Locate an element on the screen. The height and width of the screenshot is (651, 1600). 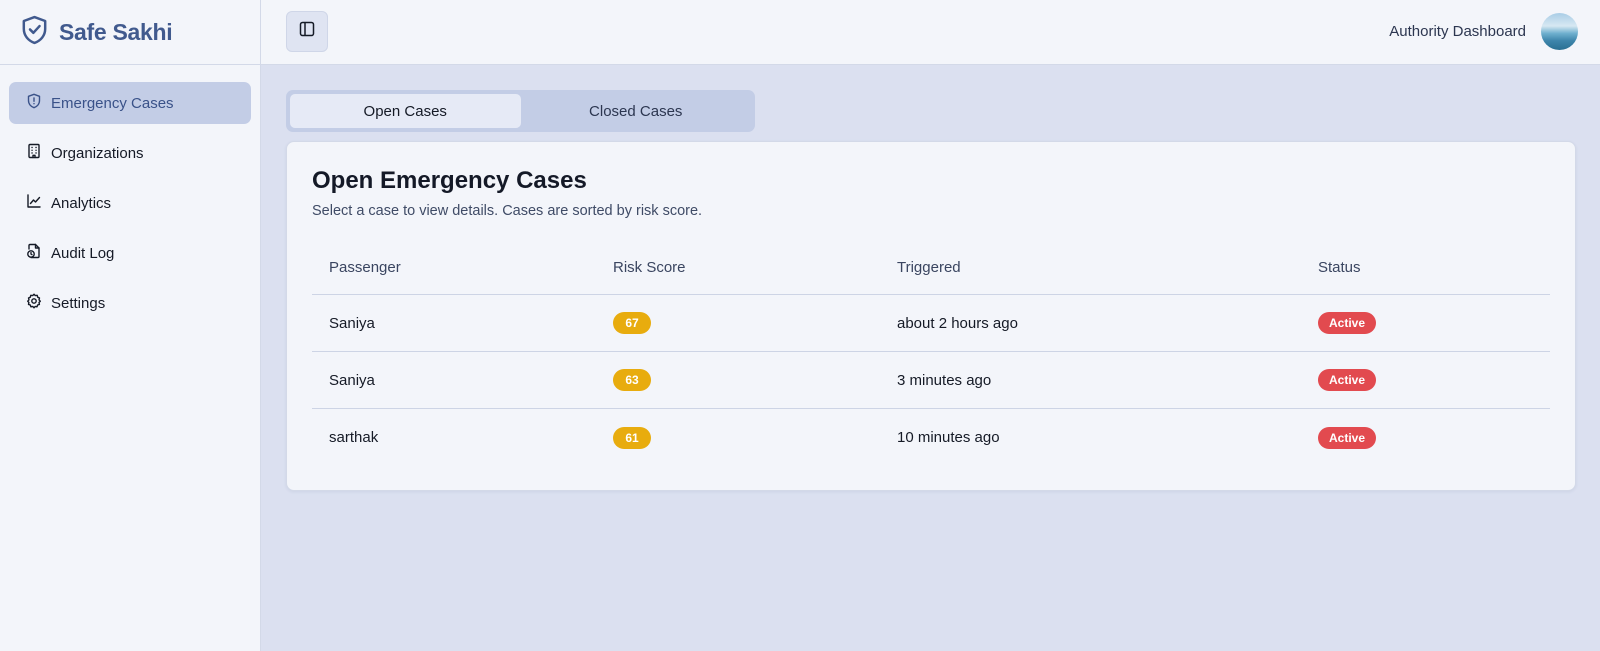
sidebar-item-organizations: Organizations is located at coordinates (130, 153).